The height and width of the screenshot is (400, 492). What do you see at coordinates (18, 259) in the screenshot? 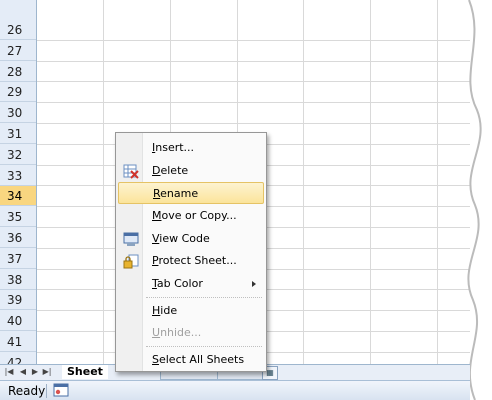
I see `row-header-37: 37` at bounding box center [18, 259].